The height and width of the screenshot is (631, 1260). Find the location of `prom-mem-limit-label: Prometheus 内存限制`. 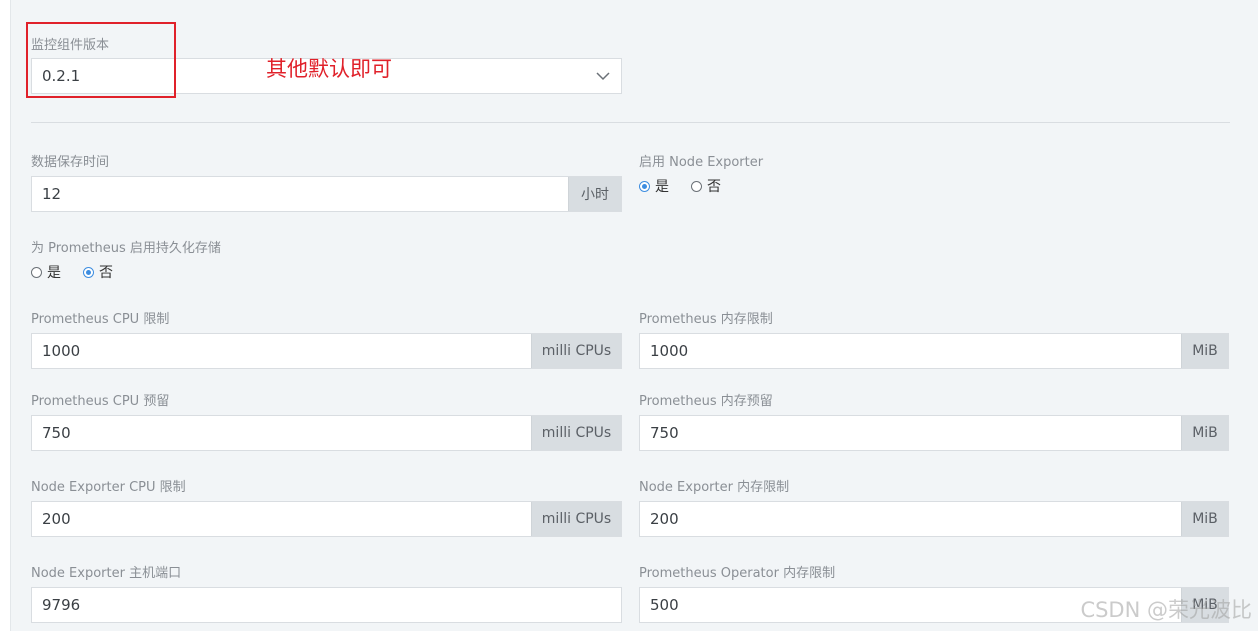

prom-mem-limit-label: Prometheus 内存限制 is located at coordinates (706, 319).